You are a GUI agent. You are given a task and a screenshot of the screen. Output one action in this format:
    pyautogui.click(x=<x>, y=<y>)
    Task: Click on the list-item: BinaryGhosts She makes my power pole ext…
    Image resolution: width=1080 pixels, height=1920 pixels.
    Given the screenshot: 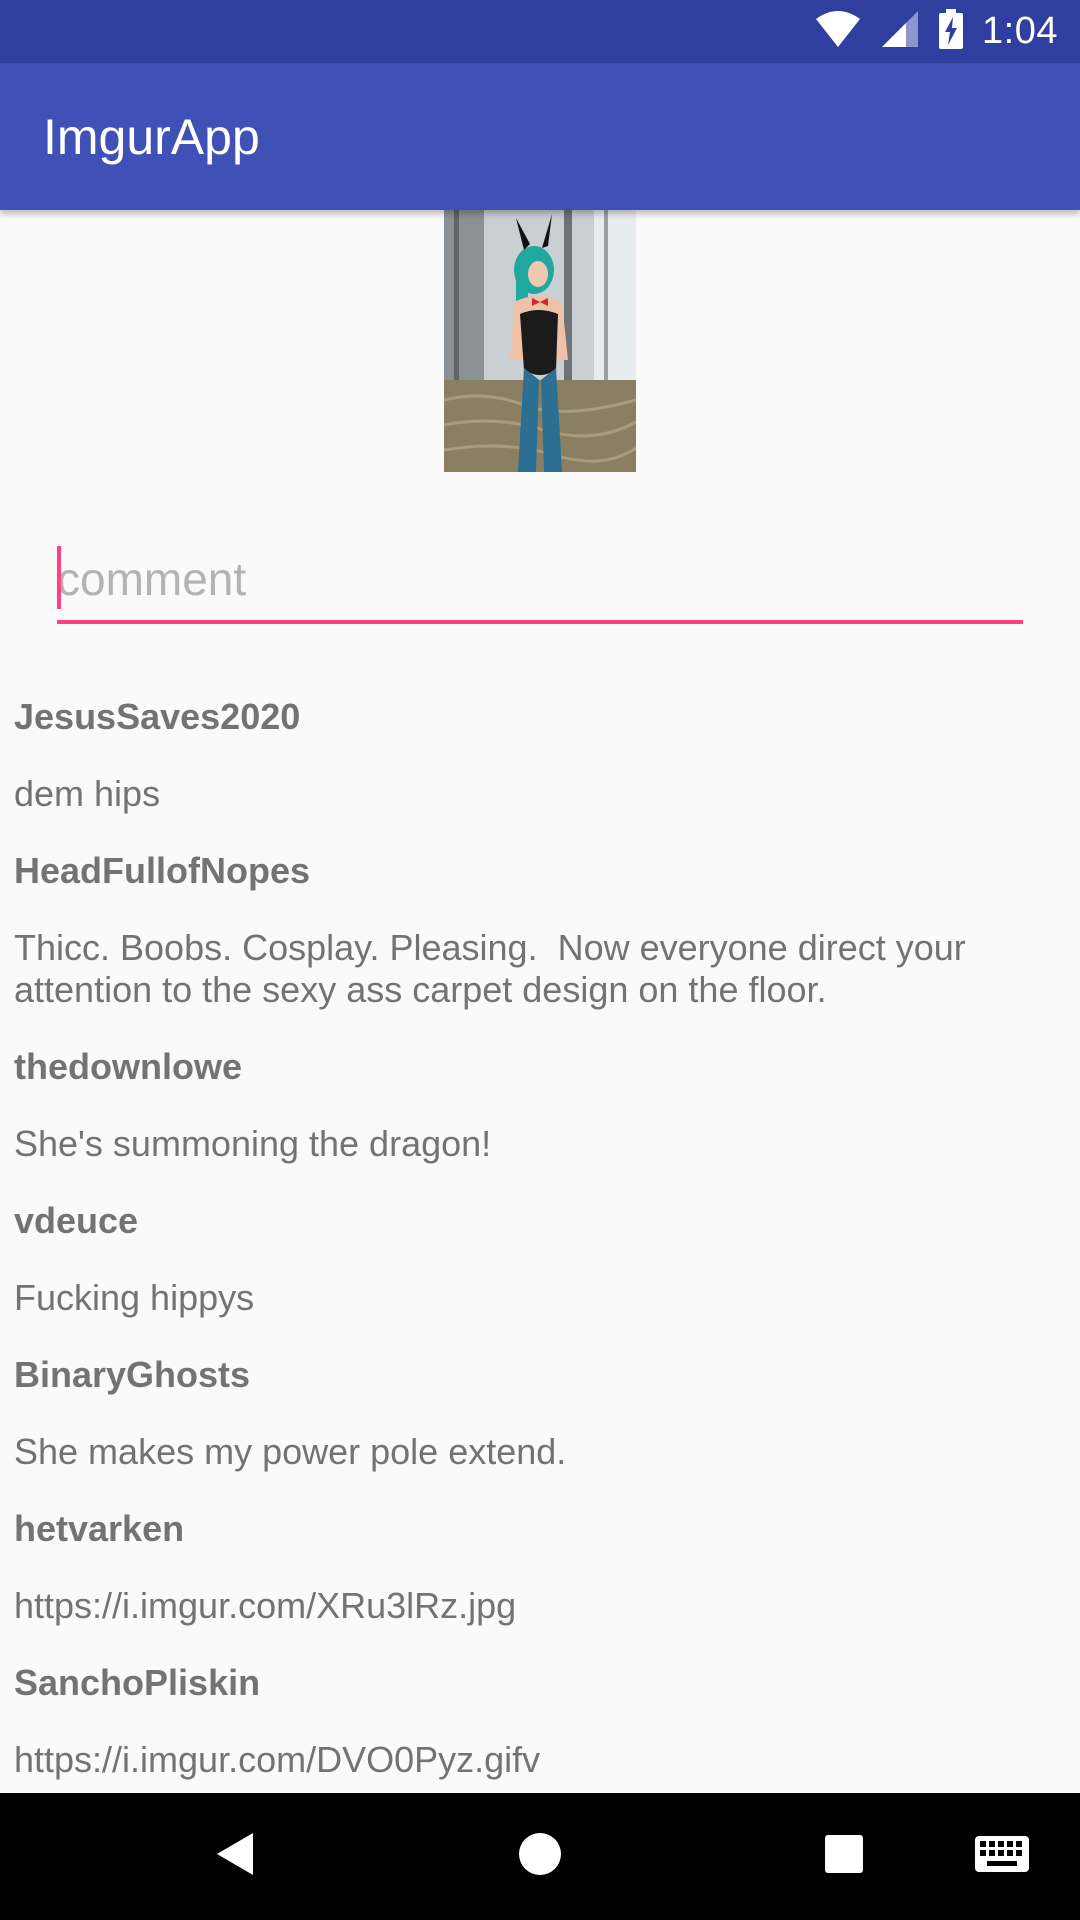 What is the action you would take?
    pyautogui.click(x=539, y=1413)
    